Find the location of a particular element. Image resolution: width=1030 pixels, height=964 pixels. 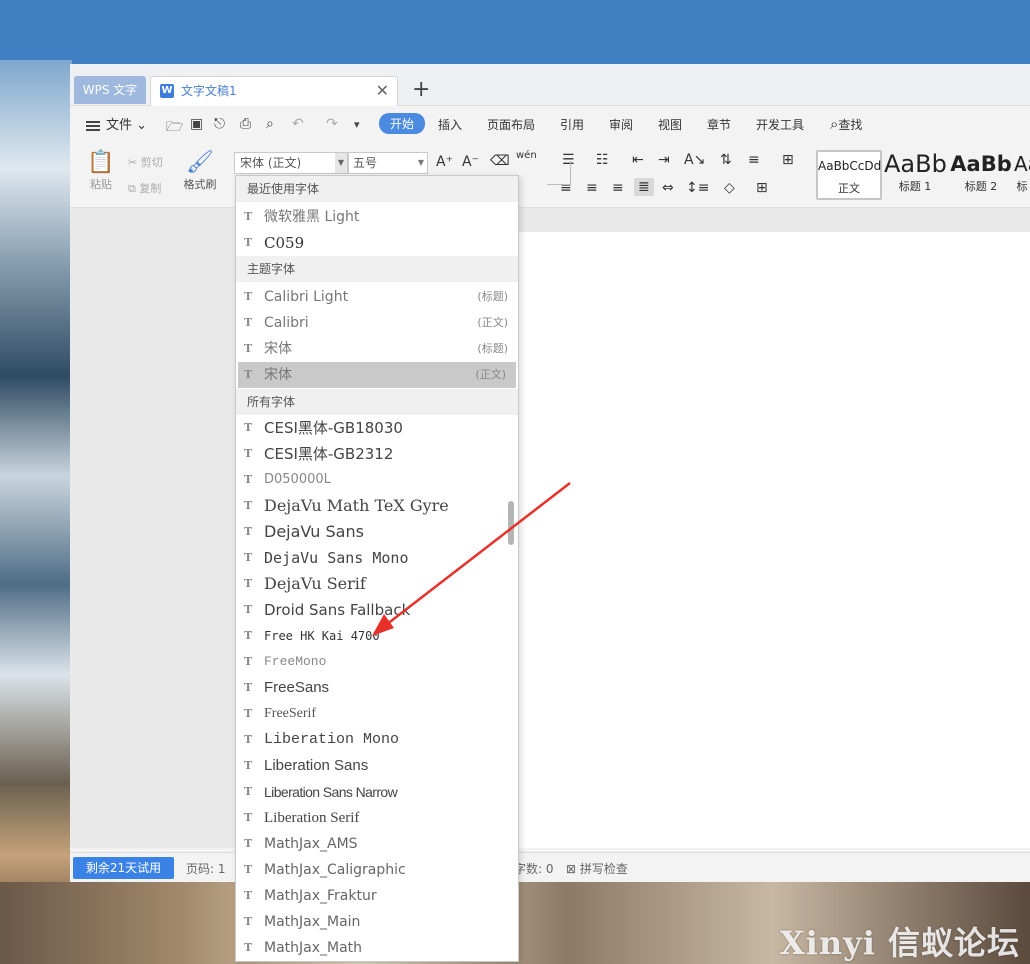

font-option: T Liberation Sans Narrow is located at coordinates (377, 792).